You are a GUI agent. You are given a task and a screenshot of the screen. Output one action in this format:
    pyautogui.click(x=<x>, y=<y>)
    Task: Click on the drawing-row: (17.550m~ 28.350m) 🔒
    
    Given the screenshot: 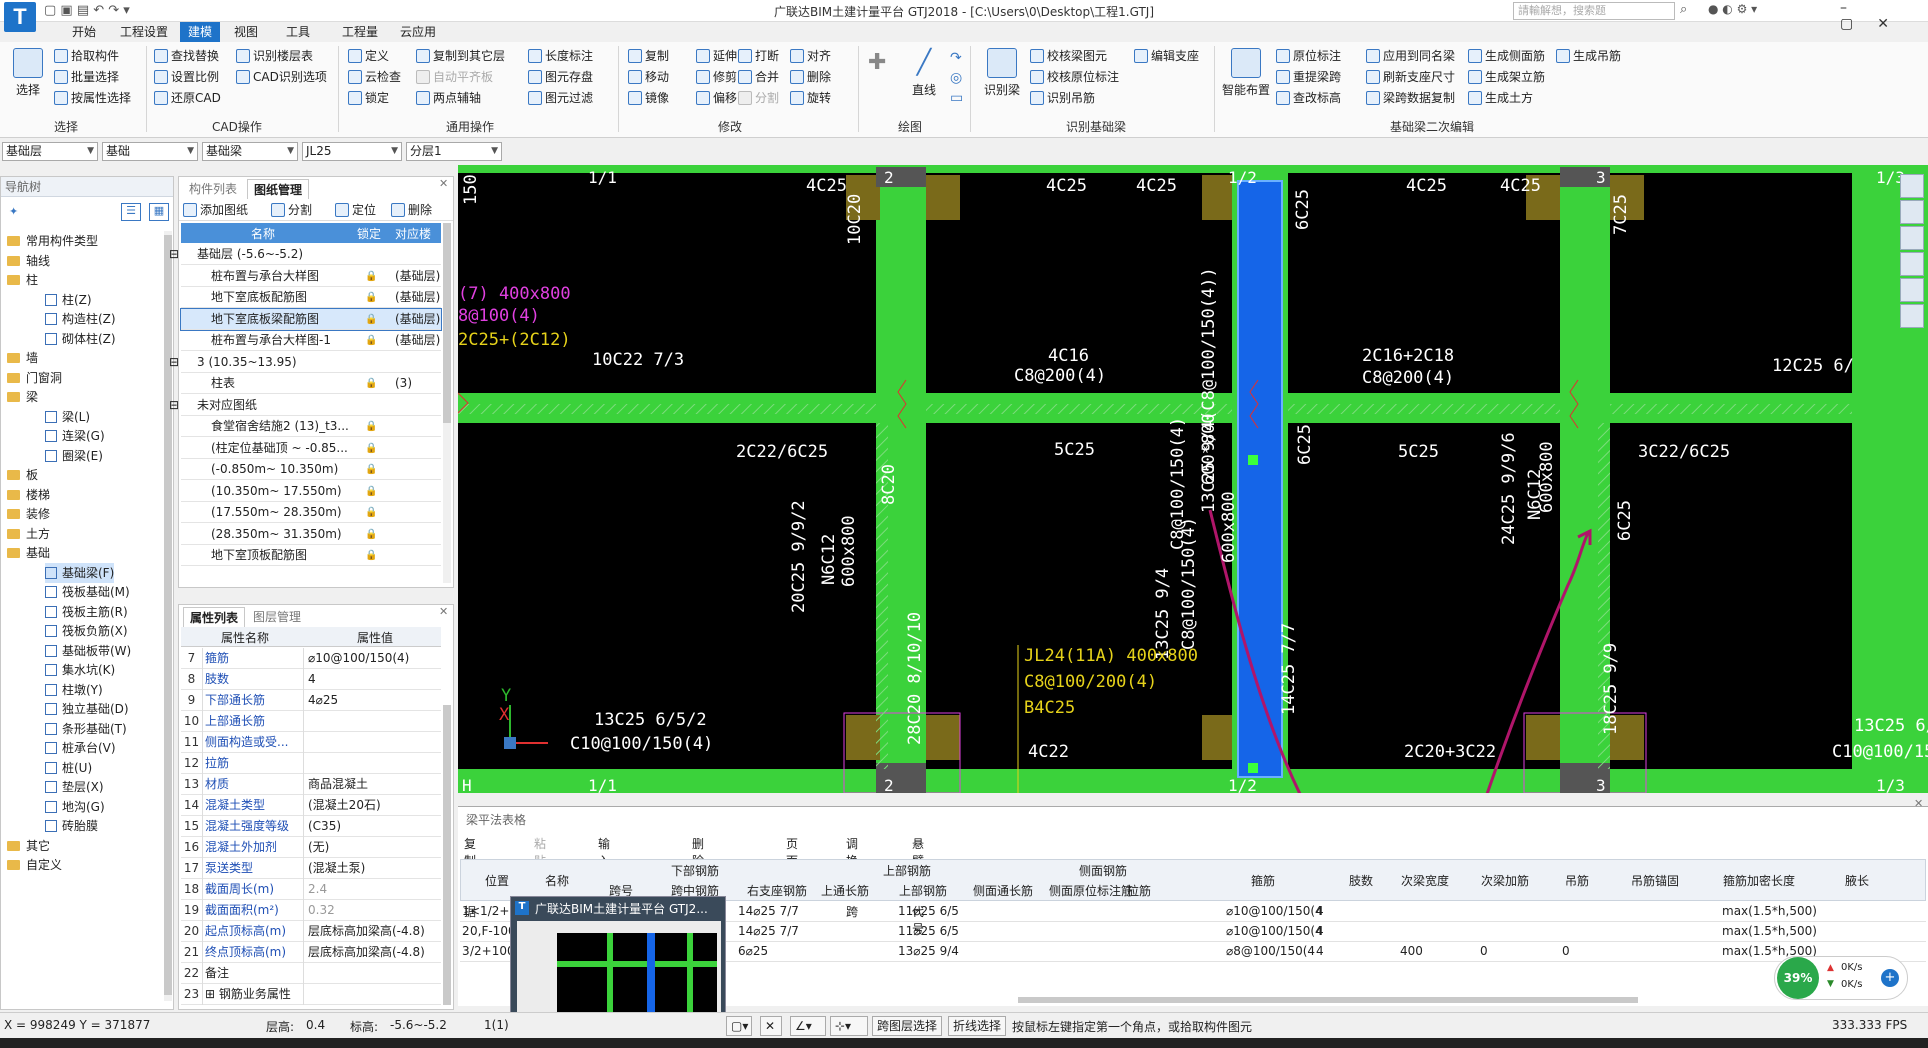 What is the action you would take?
    pyautogui.click(x=311, y=512)
    